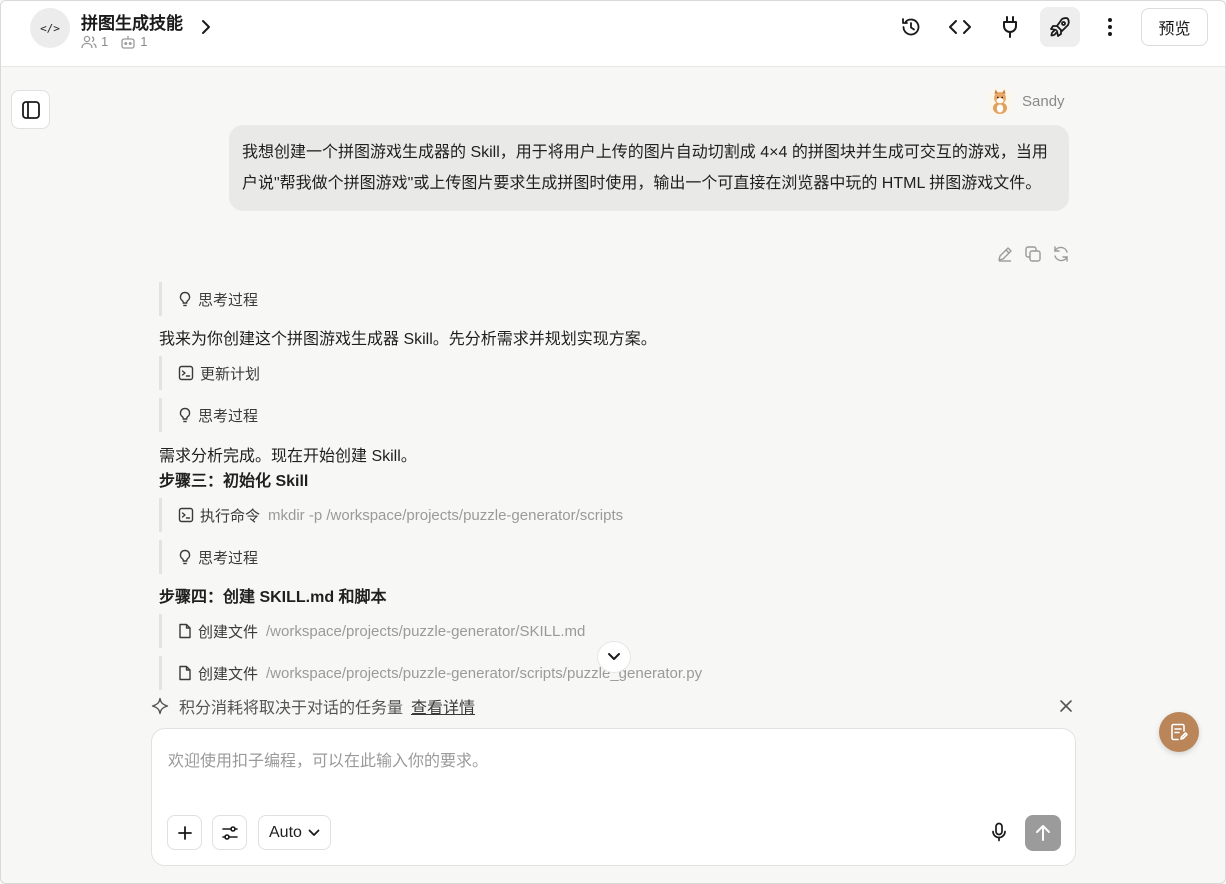 This screenshot has height=884, width=1226. What do you see at coordinates (291, 708) in the screenshot?
I see `notice-text: 积分消耗将取决于对话的任务量` at bounding box center [291, 708].